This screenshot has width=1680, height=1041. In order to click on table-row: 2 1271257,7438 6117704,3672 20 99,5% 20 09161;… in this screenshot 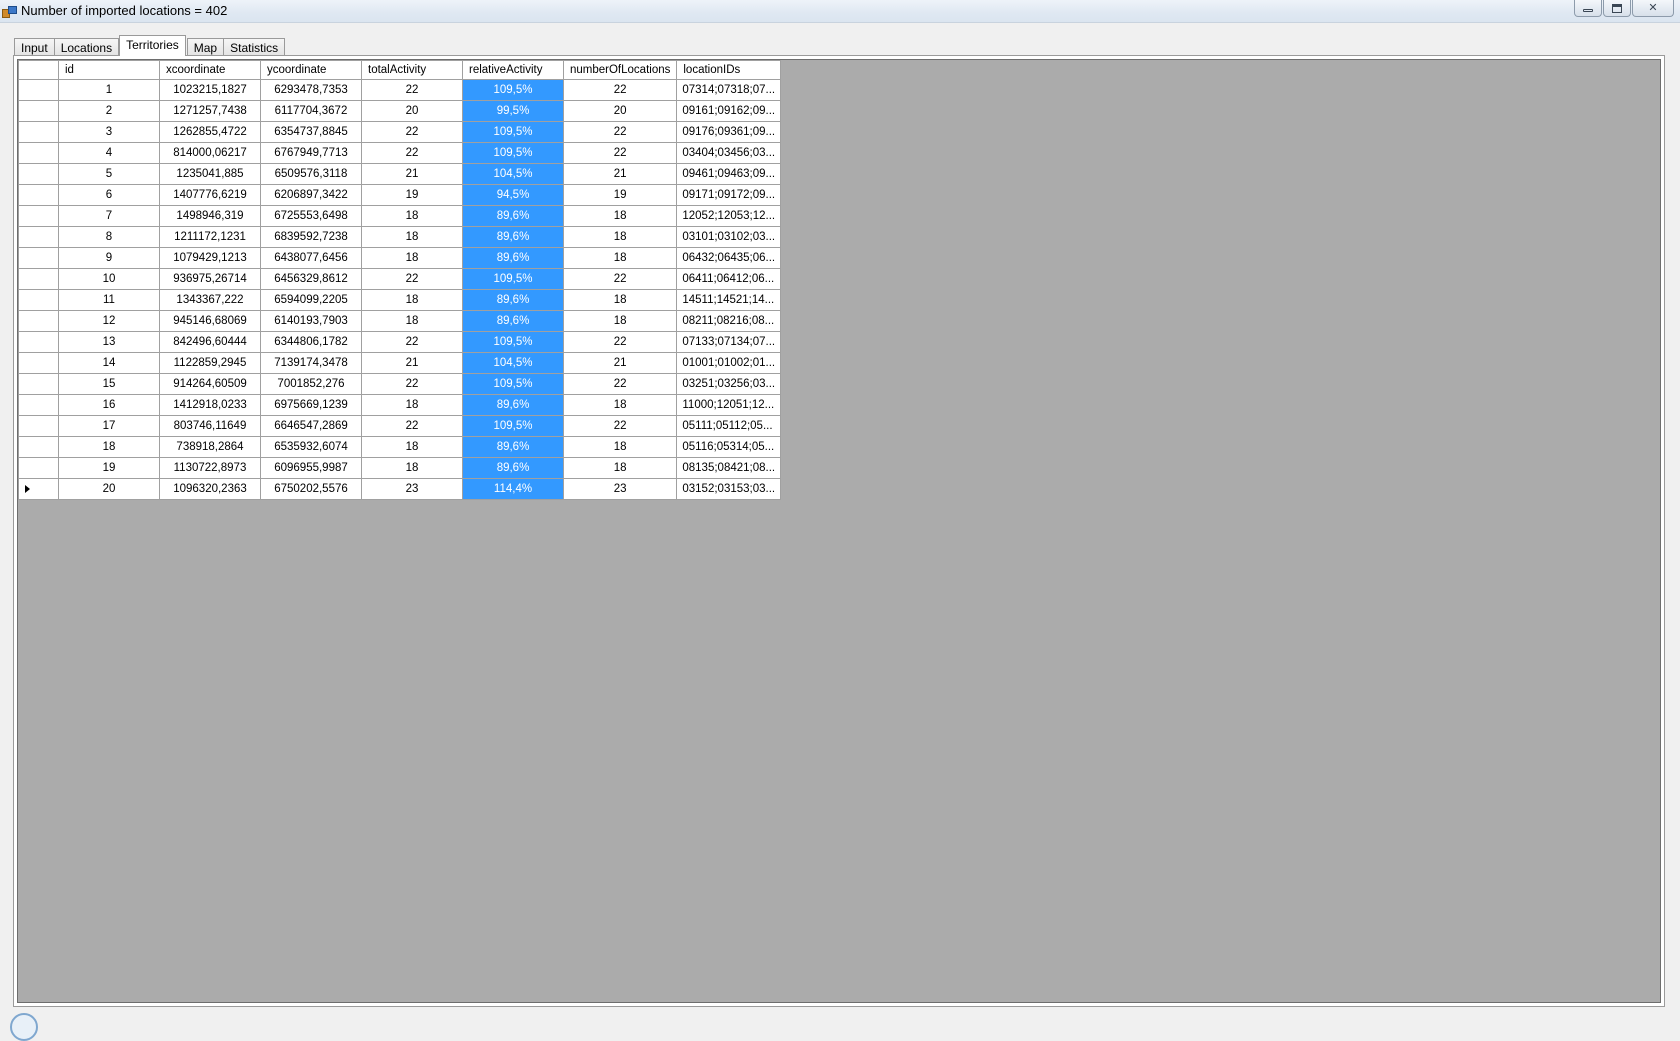, I will do `click(400, 111)`.